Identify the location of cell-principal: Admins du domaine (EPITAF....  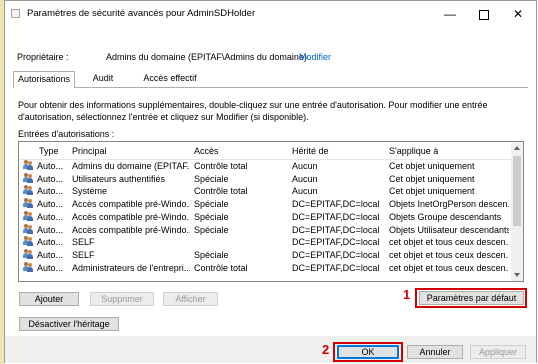
(131, 166).